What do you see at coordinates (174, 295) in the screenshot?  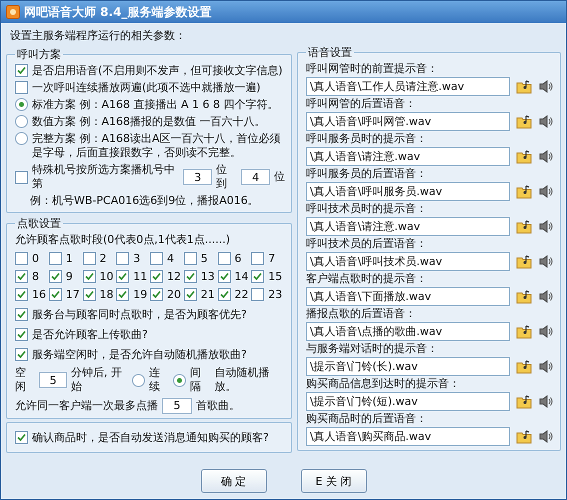 I see `hour-label: 20` at bounding box center [174, 295].